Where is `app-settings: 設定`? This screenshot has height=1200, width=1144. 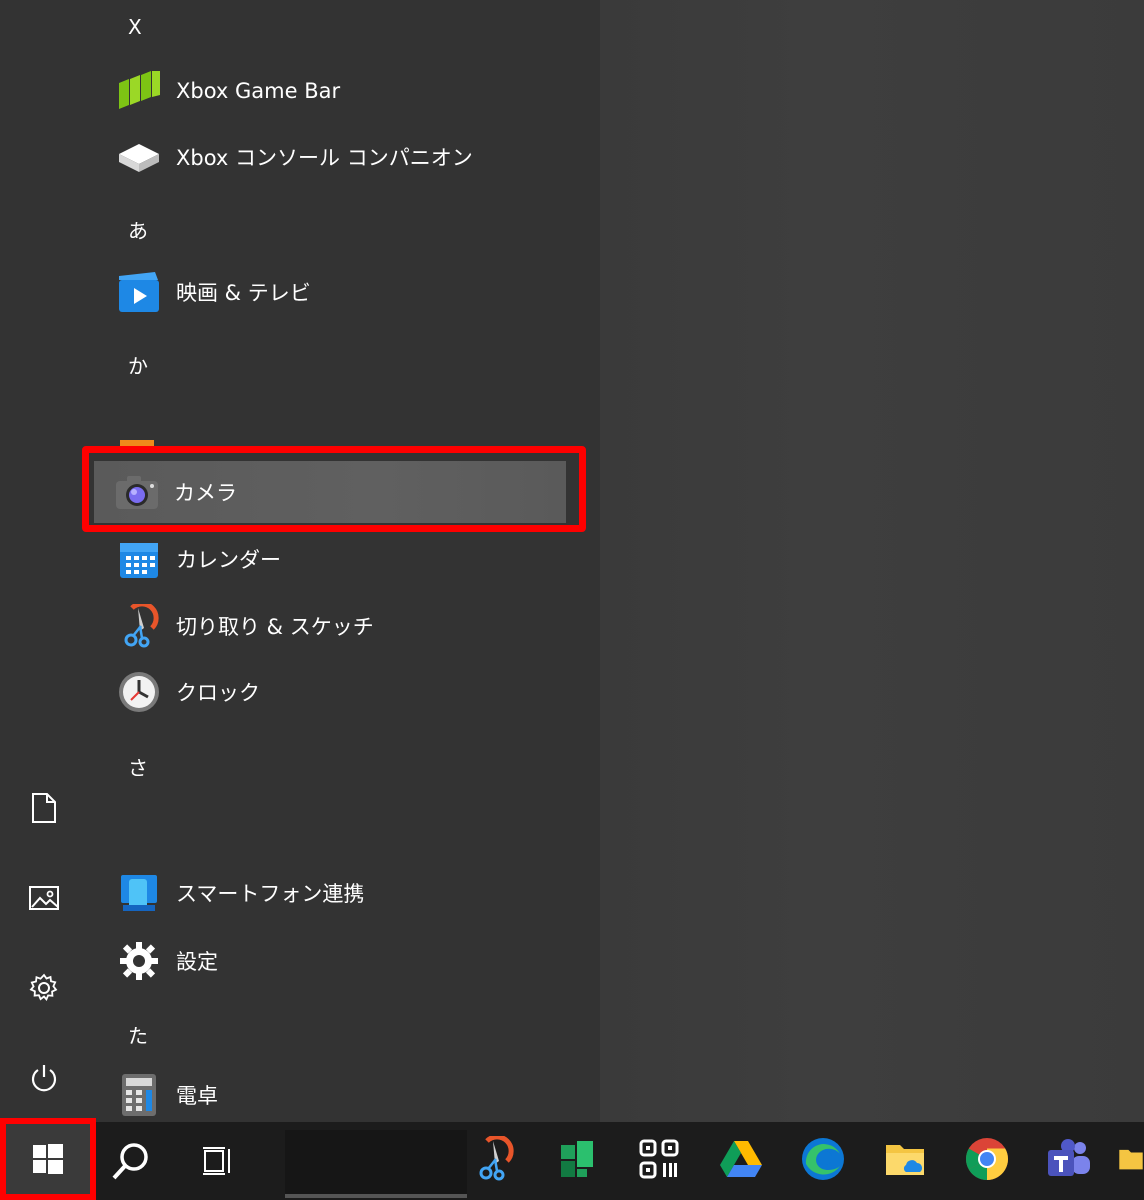 app-settings: 設定 is located at coordinates (338, 961).